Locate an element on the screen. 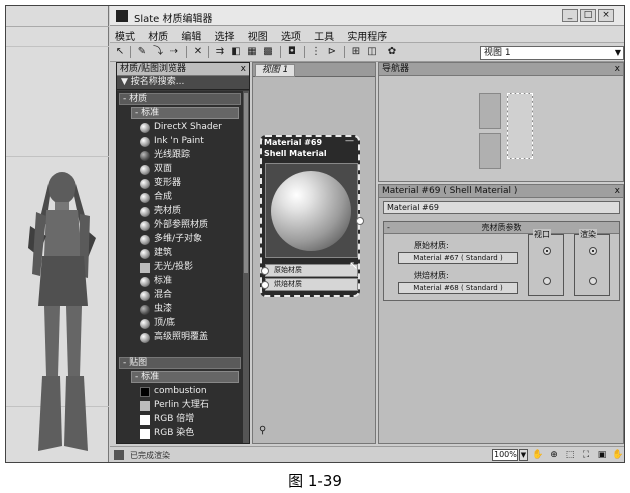 This screenshot has height=493, width=630. render-original-radio is located at coordinates (593, 251).